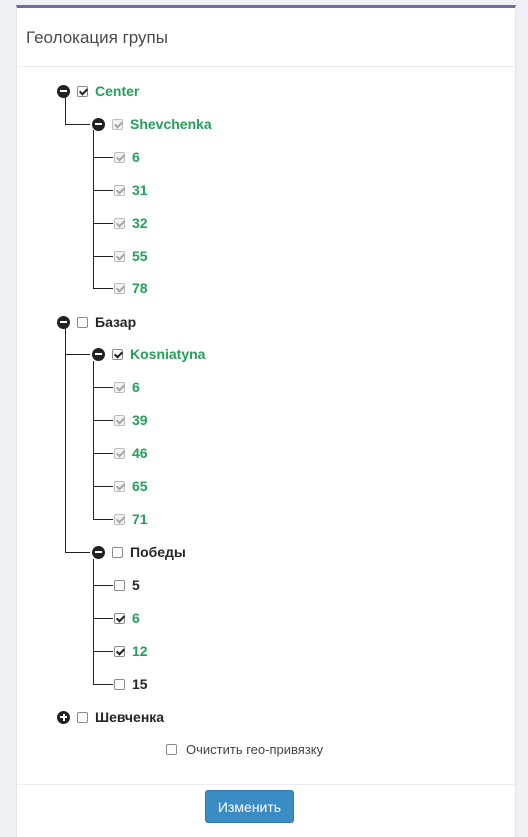 The image size is (528, 837). What do you see at coordinates (140, 190) in the screenshot?
I see `tree-label: 31` at bounding box center [140, 190].